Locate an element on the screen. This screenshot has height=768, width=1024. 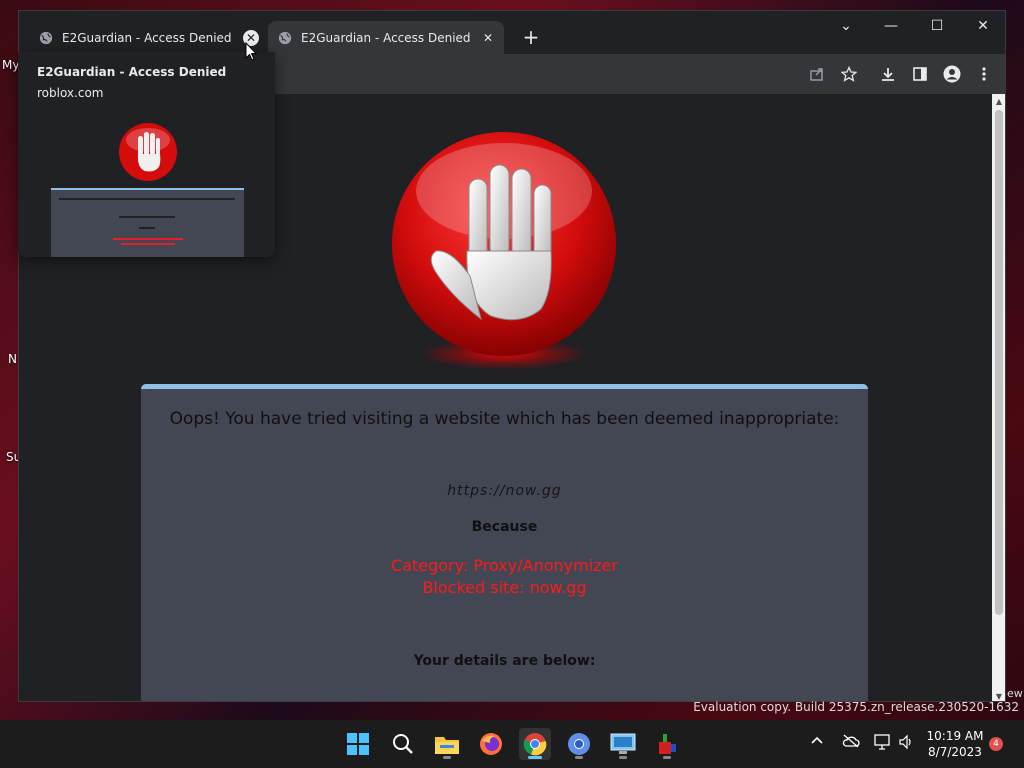
desktop-icon-label: My is located at coordinates (10, 65).